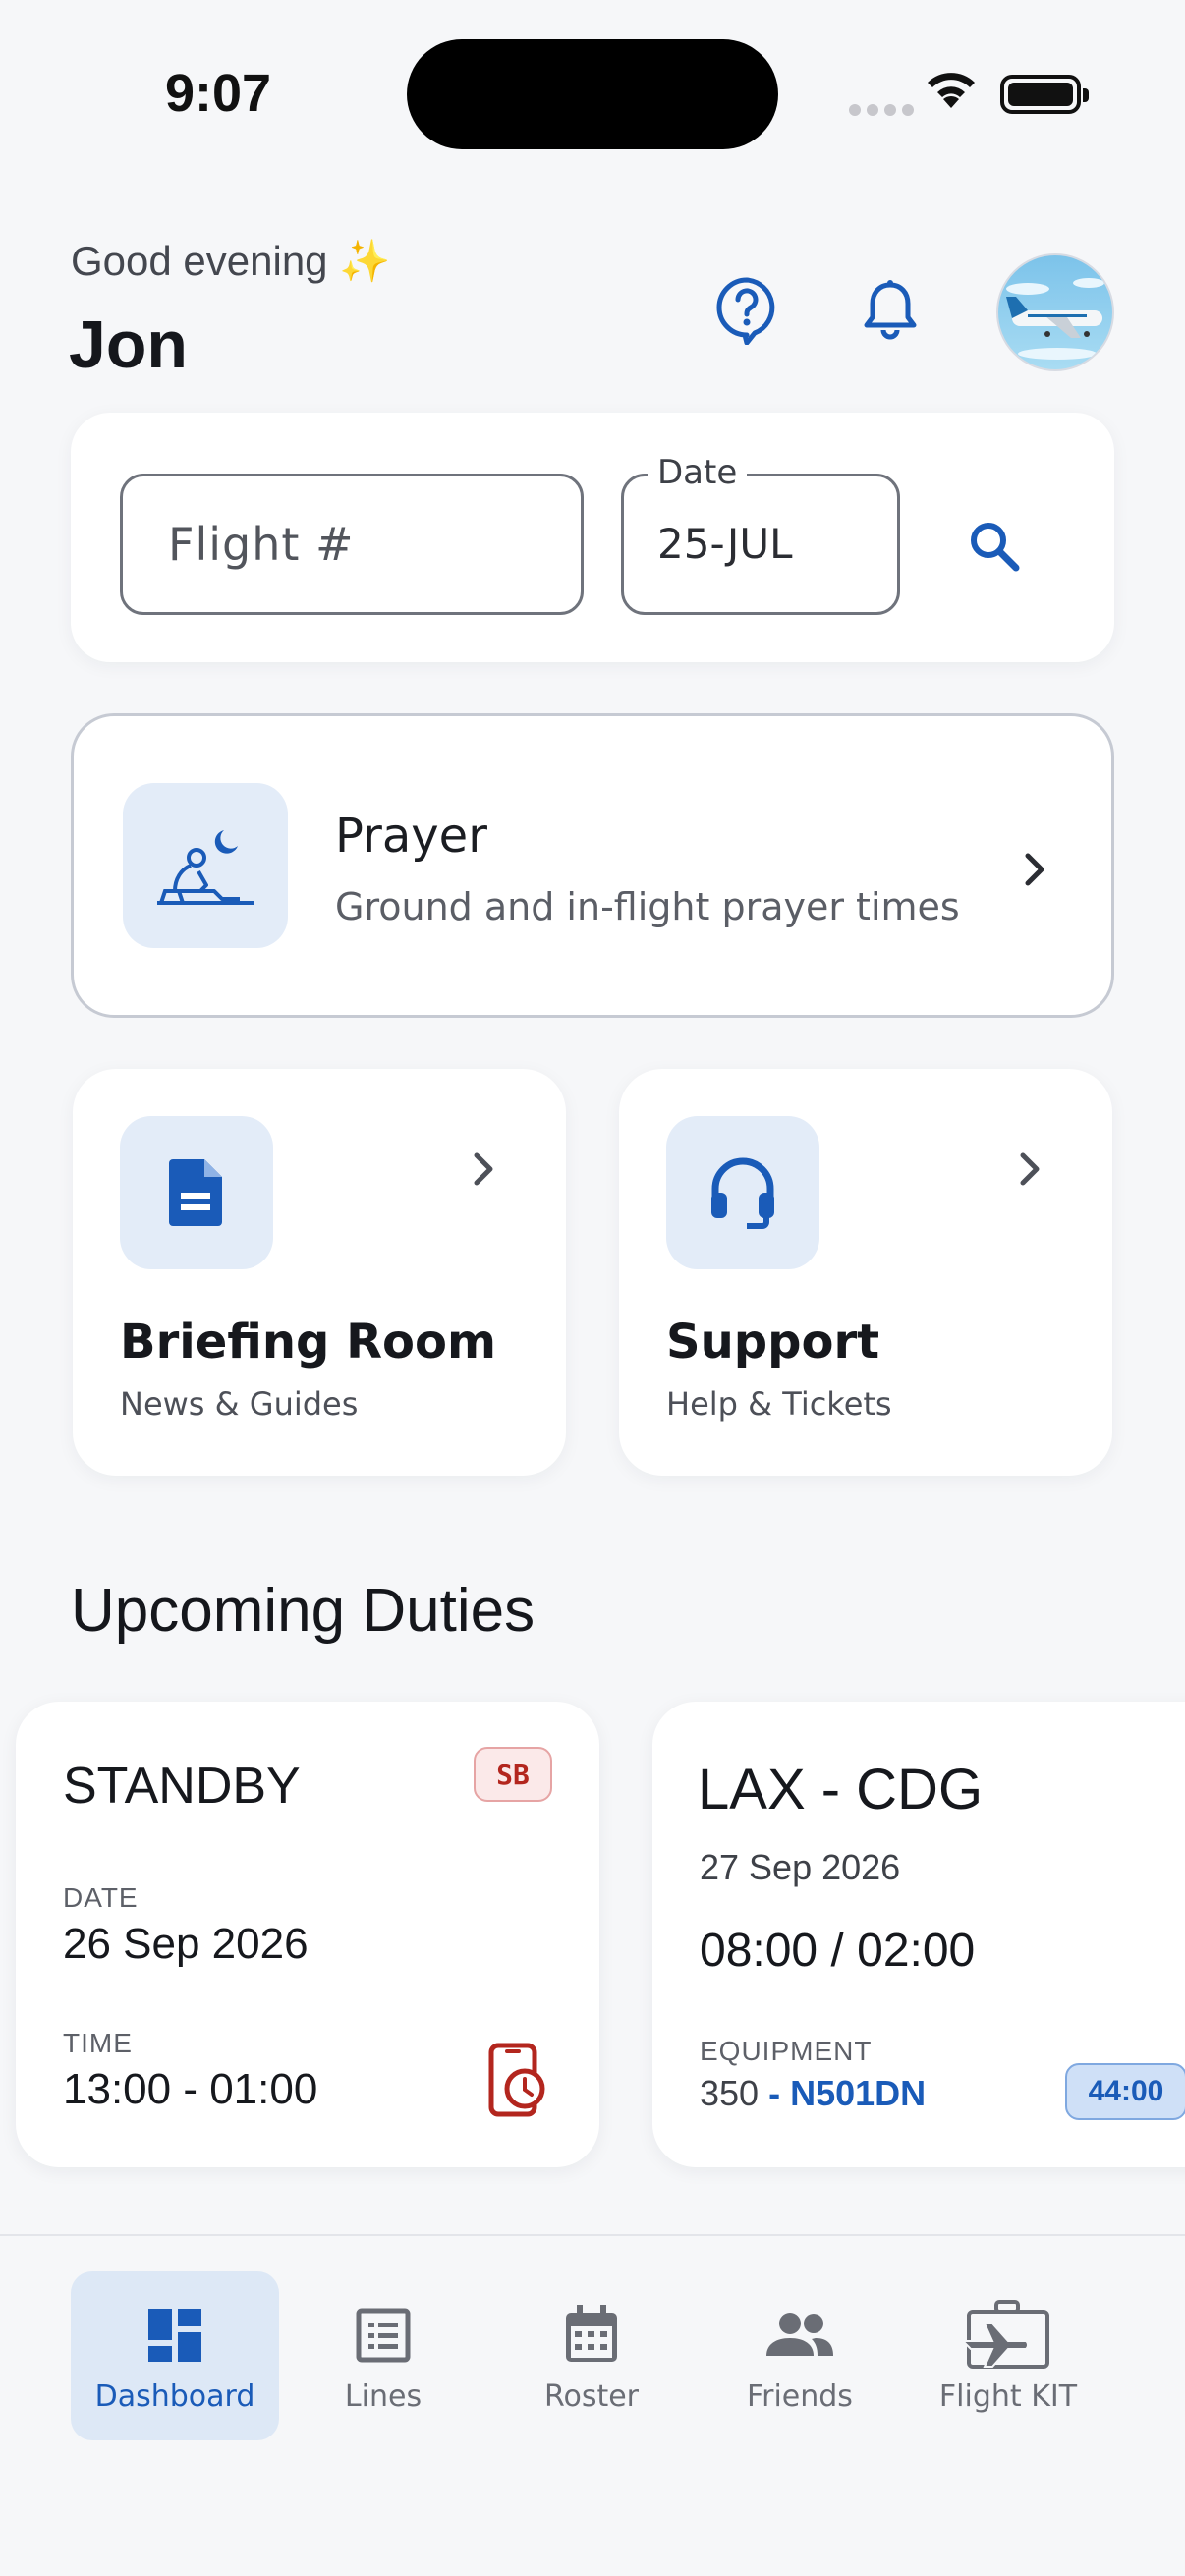 The height and width of the screenshot is (2576, 1185). I want to click on equipment-label: EQUIPMENT, so click(786, 2051).